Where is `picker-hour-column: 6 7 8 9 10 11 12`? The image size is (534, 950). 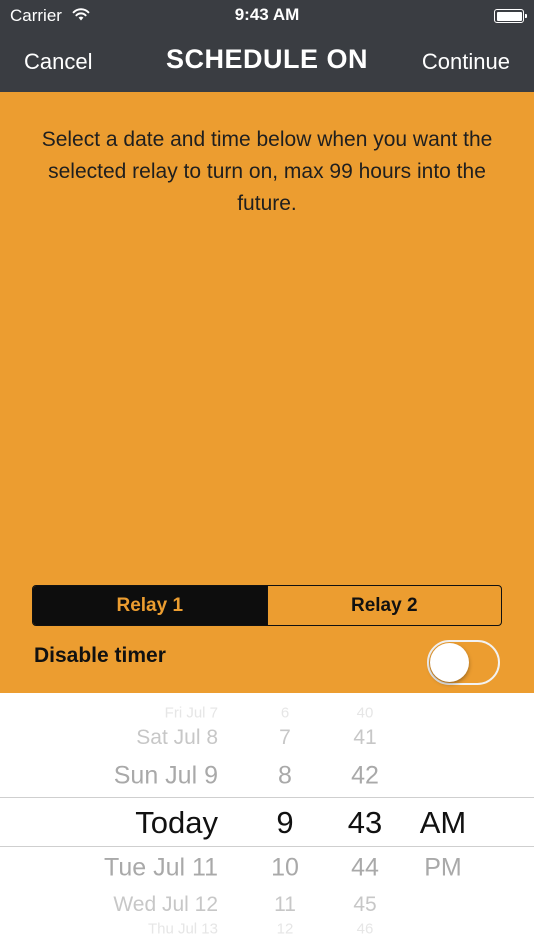 picker-hour-column: 6 7 8 9 10 11 12 is located at coordinates (285, 821).